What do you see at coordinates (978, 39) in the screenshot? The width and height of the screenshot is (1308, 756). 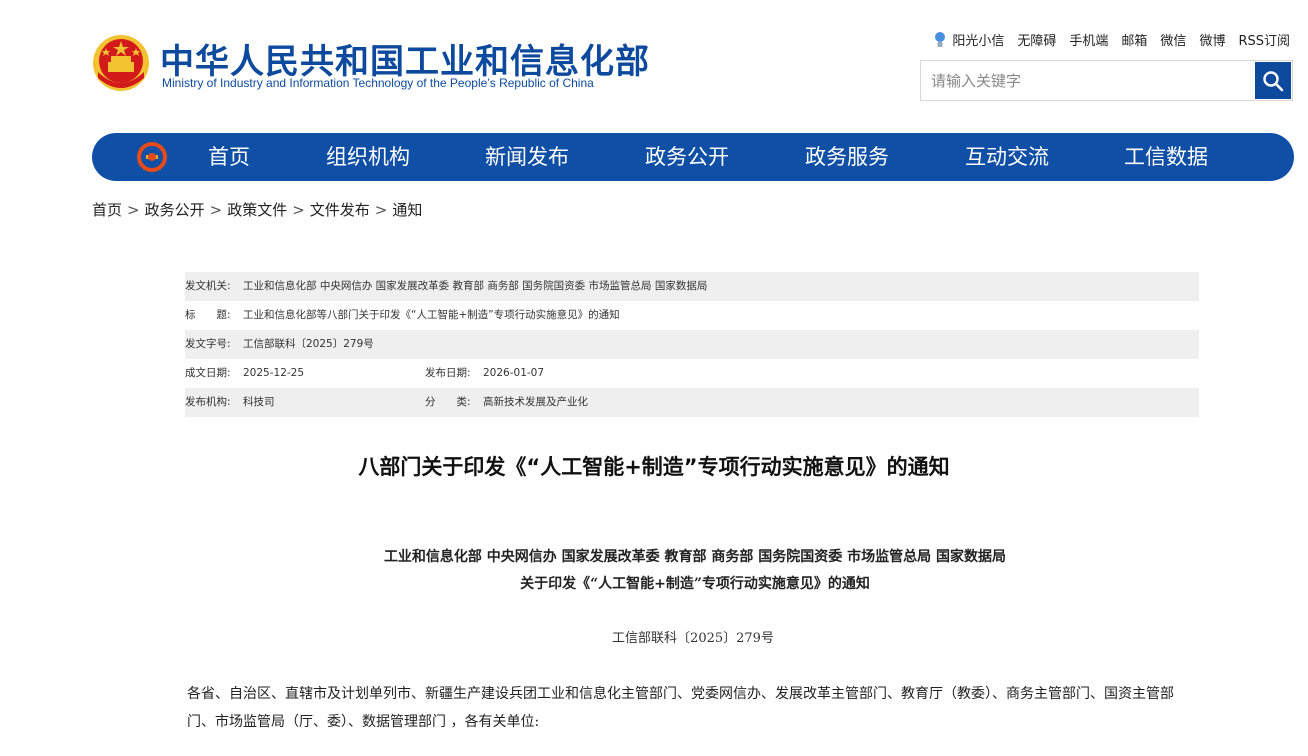 I see `top-link-sunshine: 阳光小信` at bounding box center [978, 39].